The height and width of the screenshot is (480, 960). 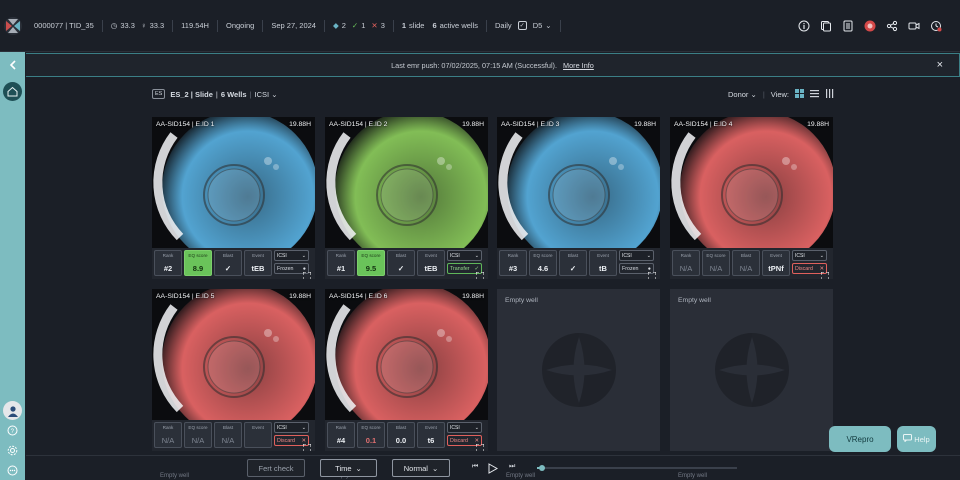 What do you see at coordinates (114, 25) in the screenshot?
I see `female-icon: ◷` at bounding box center [114, 25].